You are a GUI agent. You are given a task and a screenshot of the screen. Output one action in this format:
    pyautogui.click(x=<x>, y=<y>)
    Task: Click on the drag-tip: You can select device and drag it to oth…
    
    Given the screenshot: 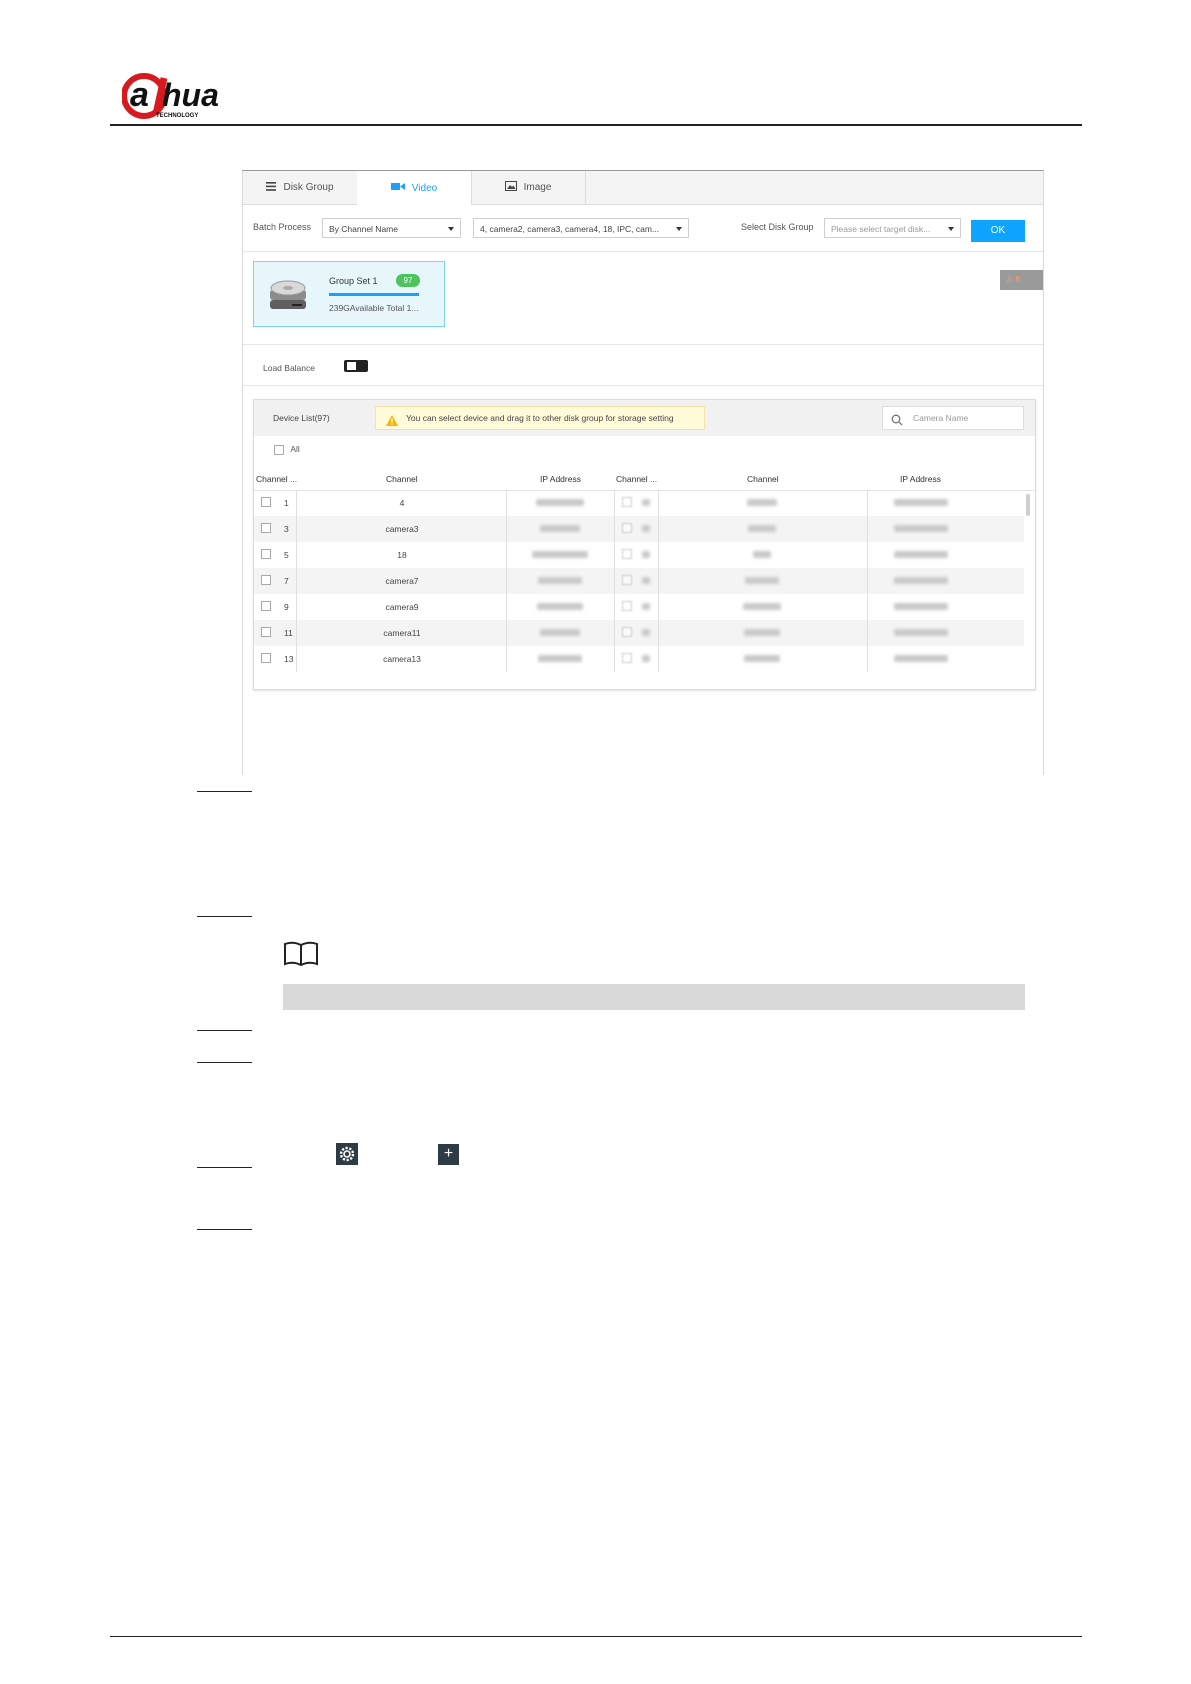 What is the action you would take?
    pyautogui.click(x=540, y=418)
    